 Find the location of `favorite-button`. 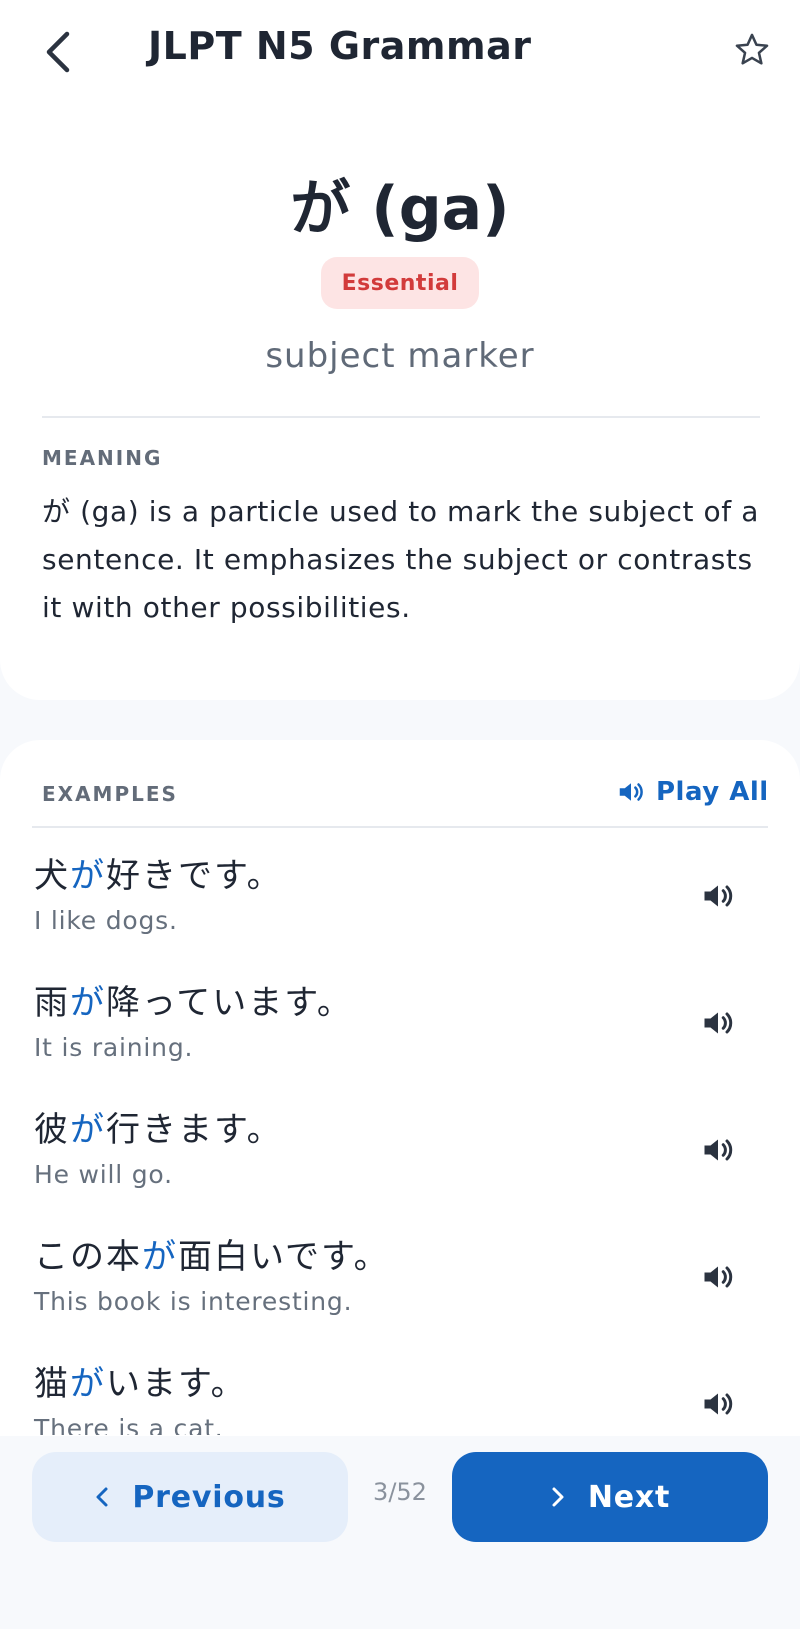

favorite-button is located at coordinates (752, 50).